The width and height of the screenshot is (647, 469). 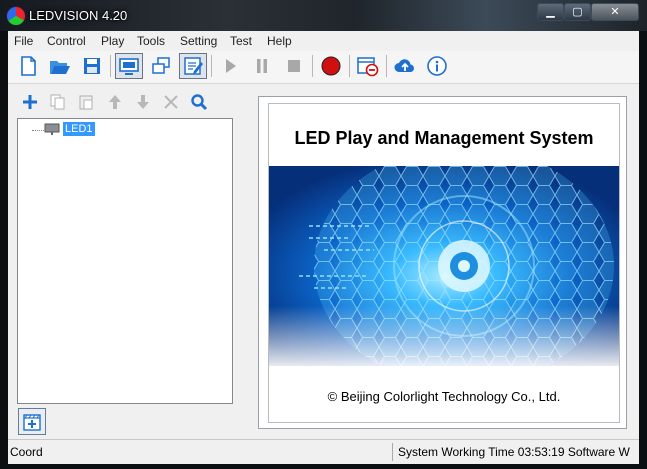 I want to click on title-bar: LEDVISION 4.20 ▁ ▢ ✕, so click(x=323, y=15).